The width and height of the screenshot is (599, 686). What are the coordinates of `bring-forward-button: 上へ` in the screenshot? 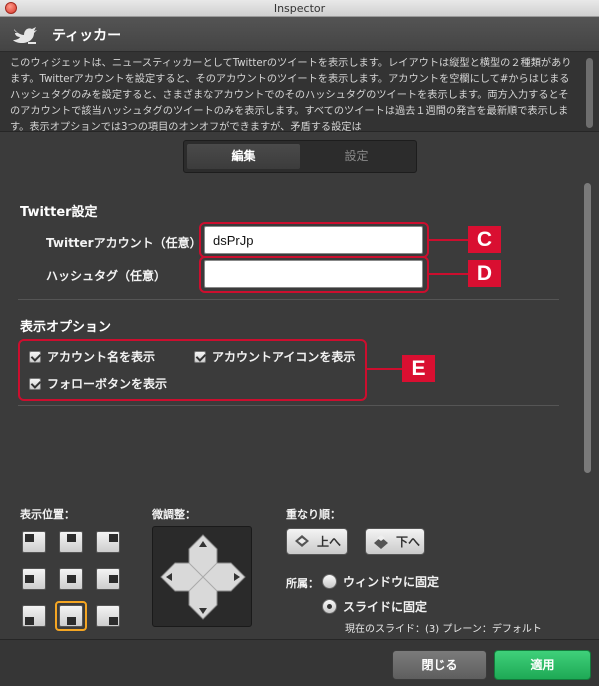 It's located at (317, 541).